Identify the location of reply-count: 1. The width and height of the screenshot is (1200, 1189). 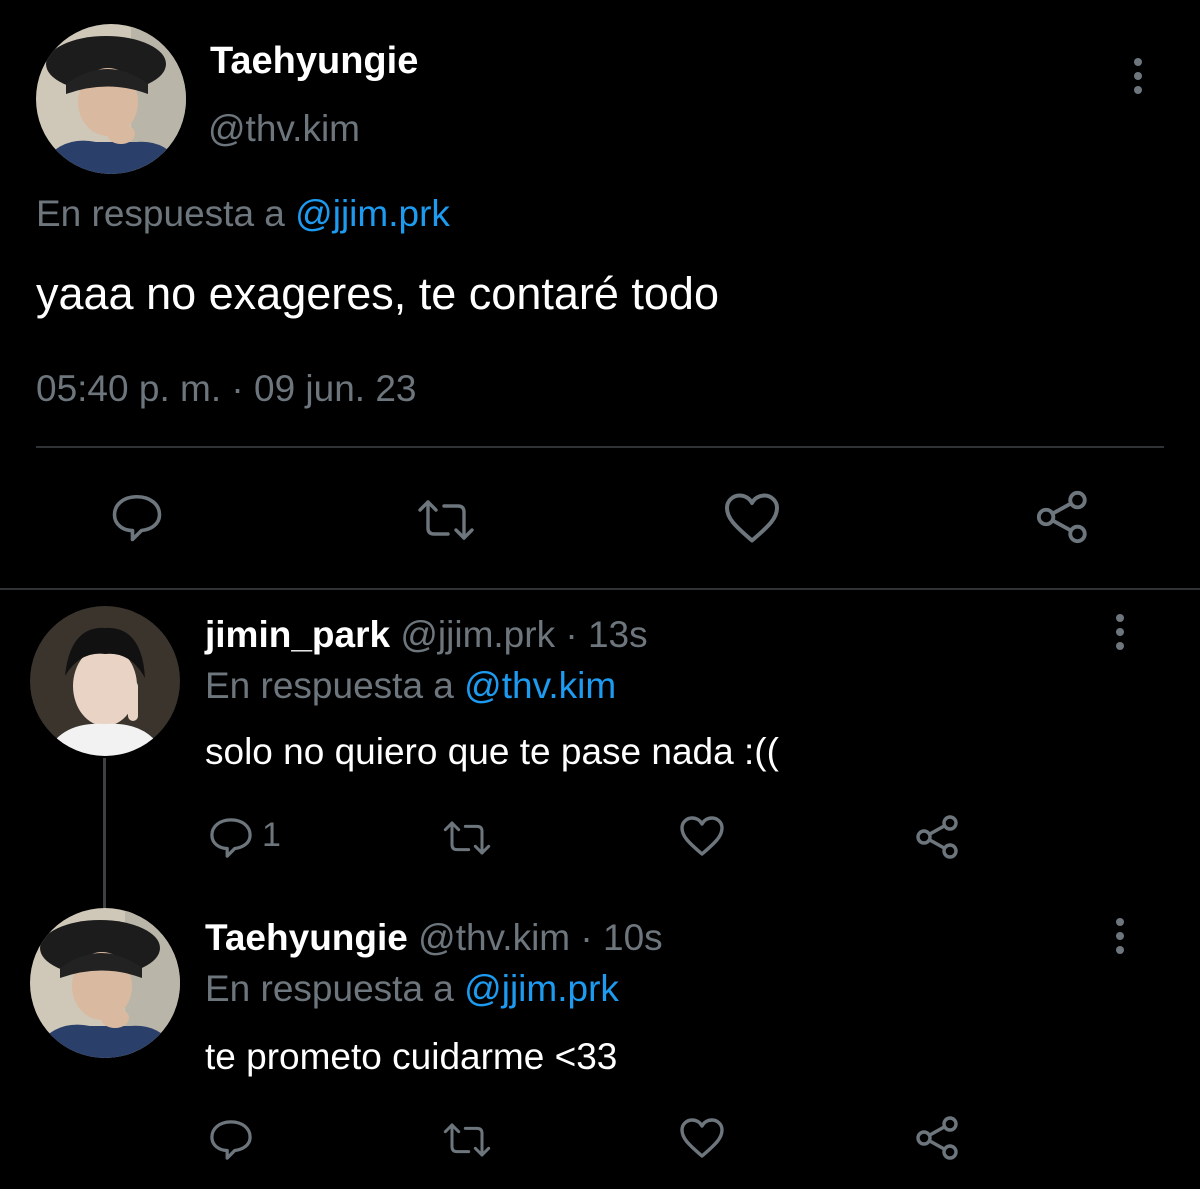
(271, 835).